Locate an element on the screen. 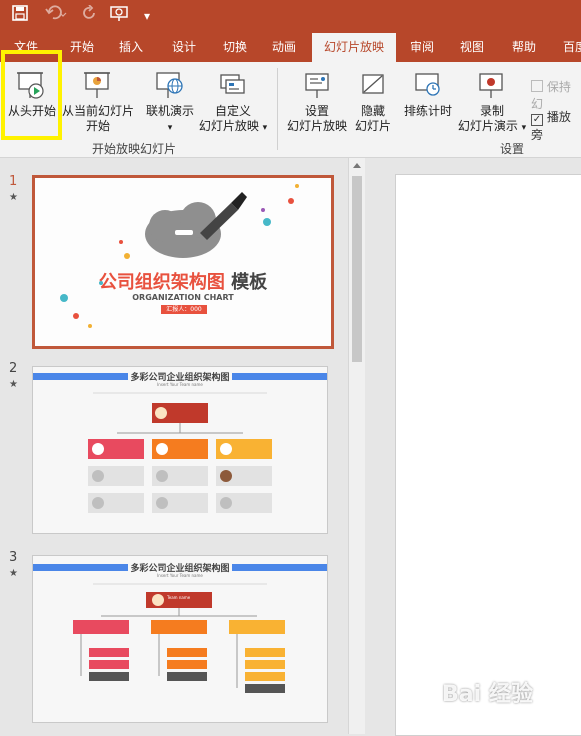  present-online-label: 联机演示 is located at coordinates (169, 111).